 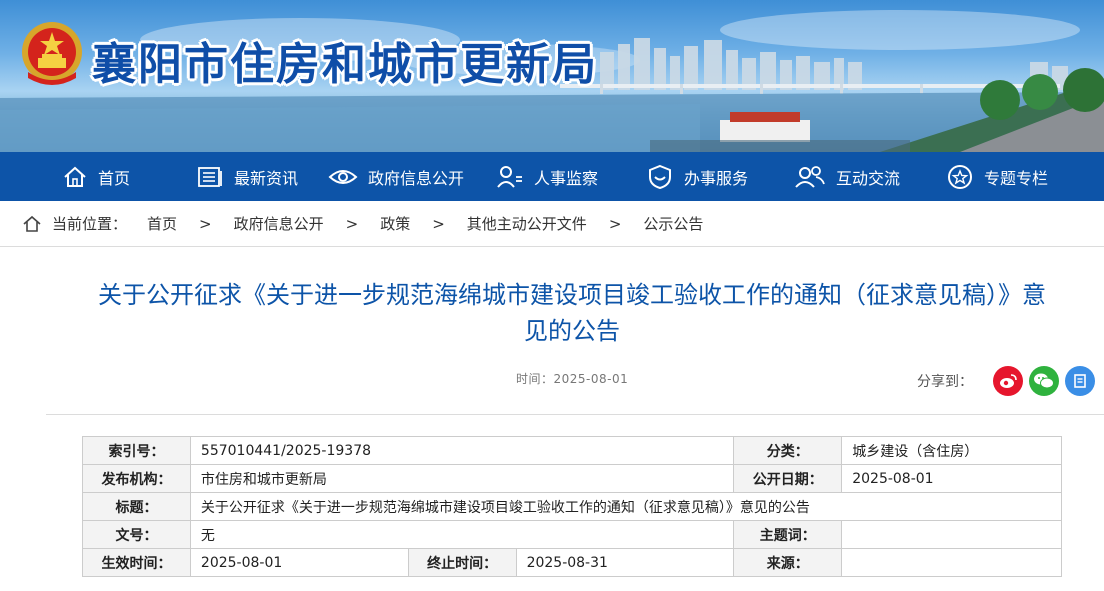 I want to click on news-icon, so click(x=210, y=176).